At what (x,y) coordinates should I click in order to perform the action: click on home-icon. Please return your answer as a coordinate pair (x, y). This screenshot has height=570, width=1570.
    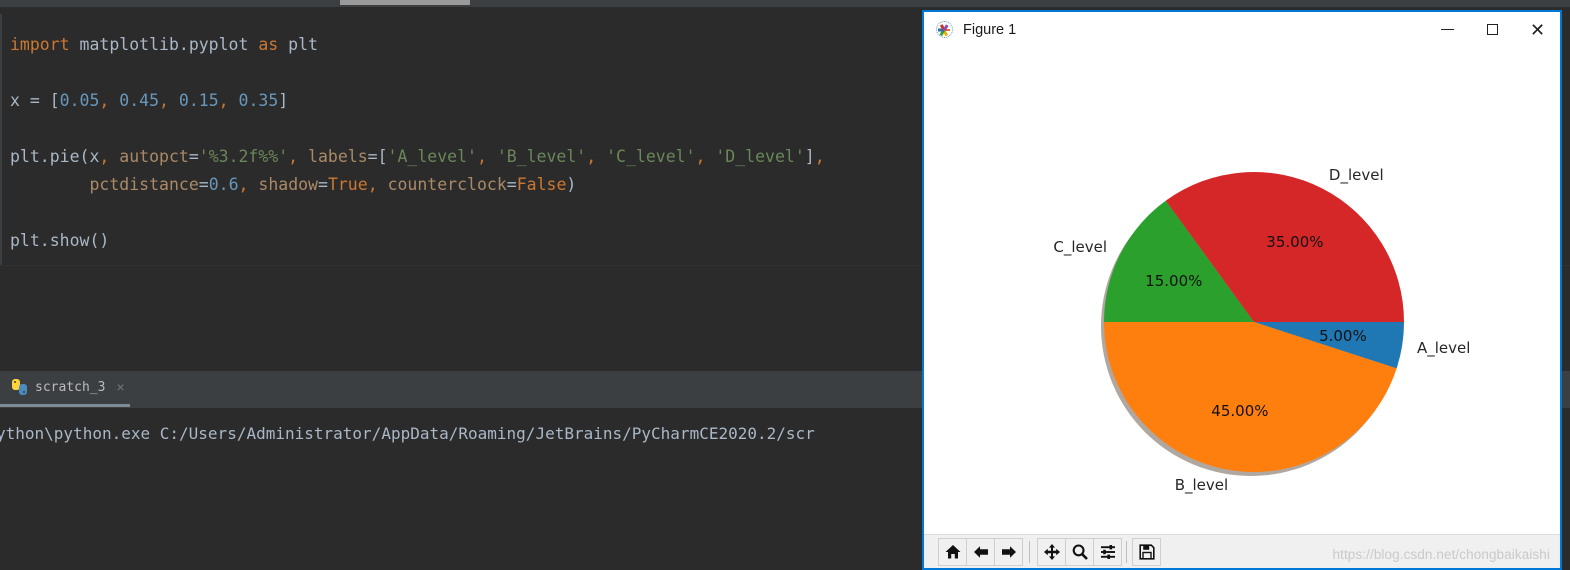
    Looking at the image, I should click on (952, 551).